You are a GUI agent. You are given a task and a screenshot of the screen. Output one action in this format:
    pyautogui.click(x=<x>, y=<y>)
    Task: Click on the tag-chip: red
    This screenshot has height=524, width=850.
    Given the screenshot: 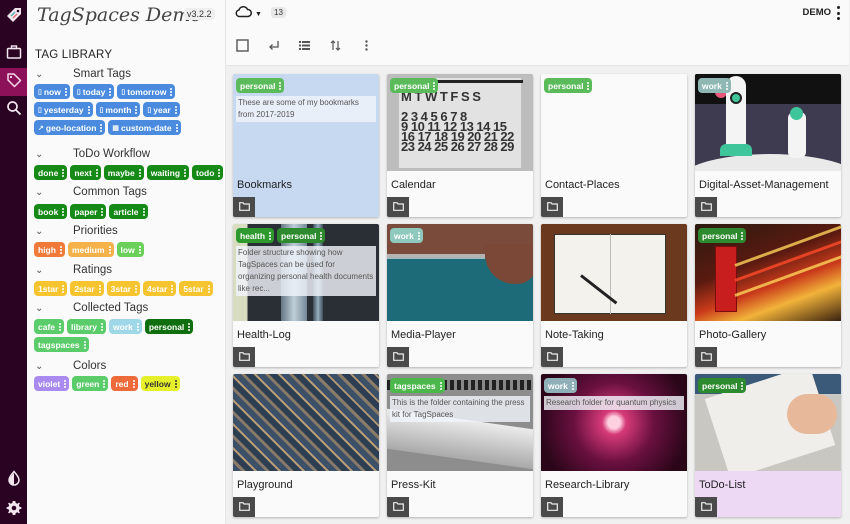 What is the action you would take?
    pyautogui.click(x=124, y=383)
    